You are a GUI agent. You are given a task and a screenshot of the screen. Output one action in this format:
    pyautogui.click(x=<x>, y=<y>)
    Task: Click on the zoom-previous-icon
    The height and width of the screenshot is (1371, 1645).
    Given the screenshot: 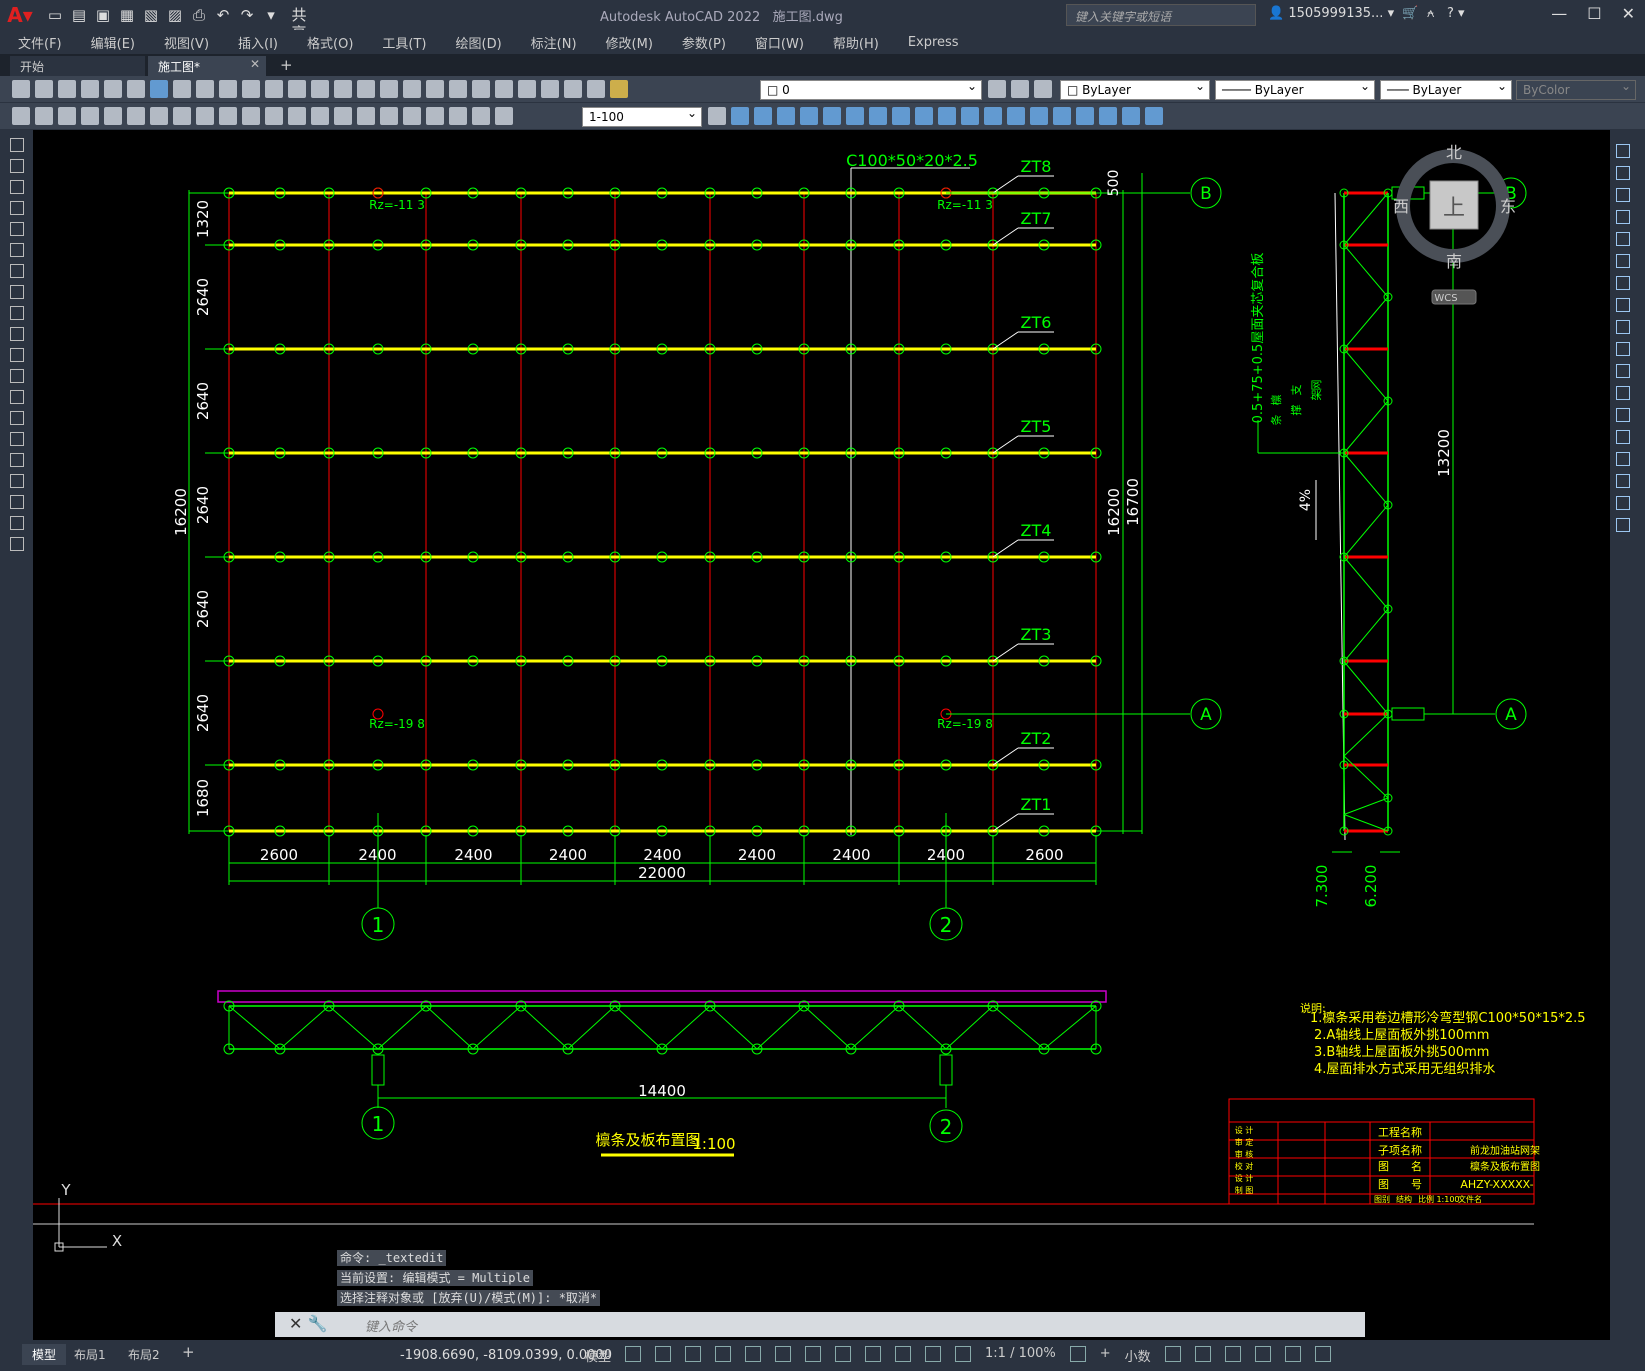 What is the action you would take?
    pyautogui.click(x=412, y=89)
    